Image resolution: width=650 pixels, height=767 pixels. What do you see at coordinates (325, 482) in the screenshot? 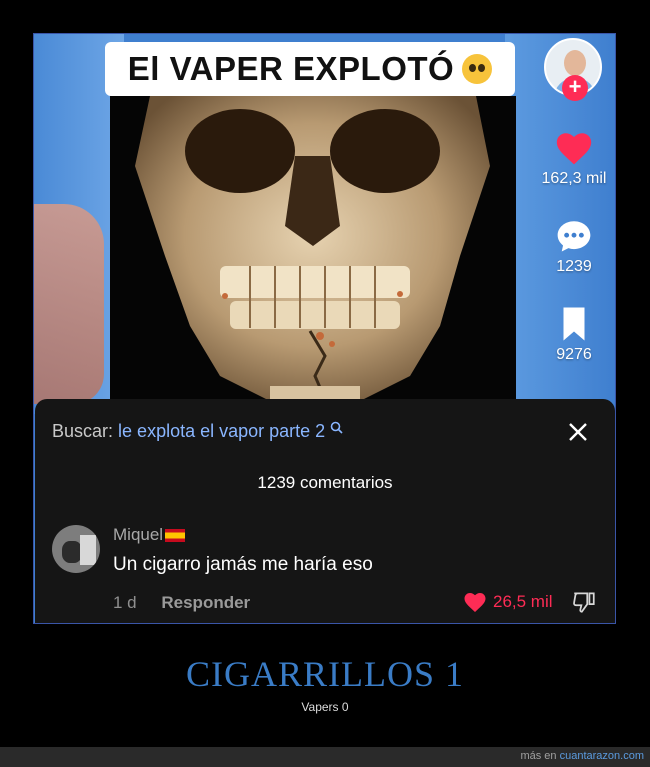
I see `comments-total: 1239 comentarios` at bounding box center [325, 482].